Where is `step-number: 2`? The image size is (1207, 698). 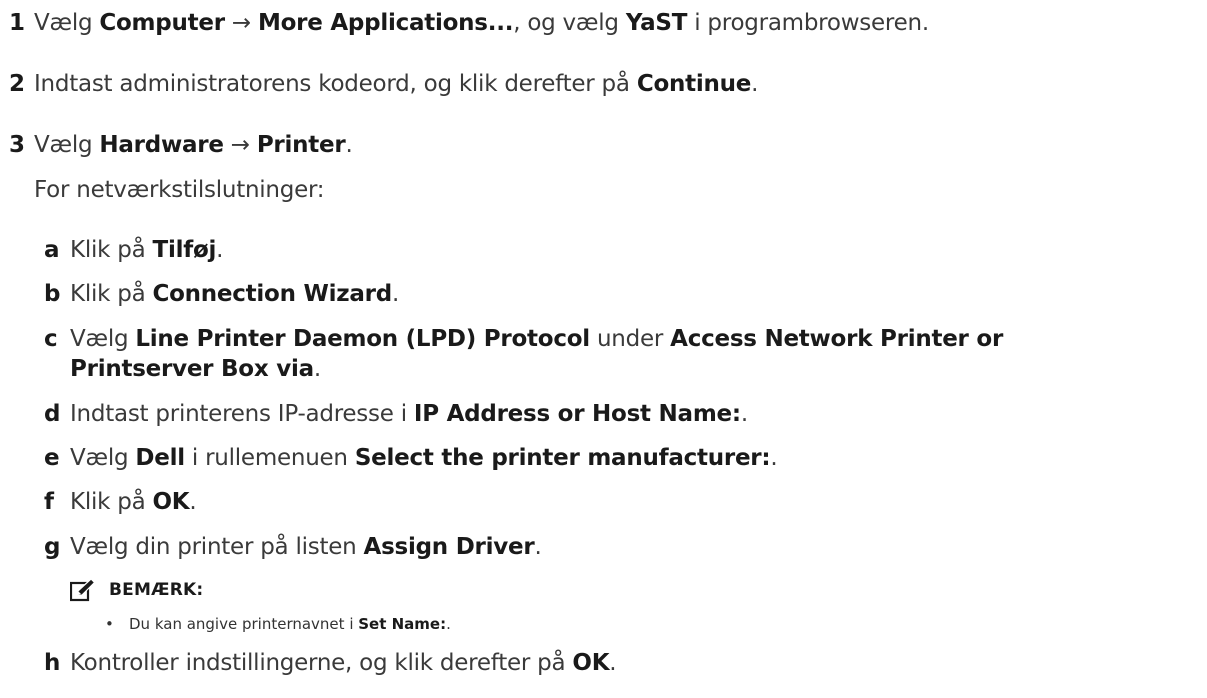
step-number: 2 is located at coordinates (17, 84).